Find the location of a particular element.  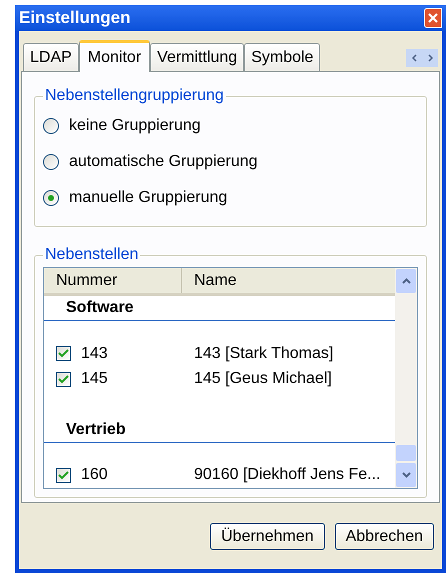

close-button is located at coordinates (433, 18).